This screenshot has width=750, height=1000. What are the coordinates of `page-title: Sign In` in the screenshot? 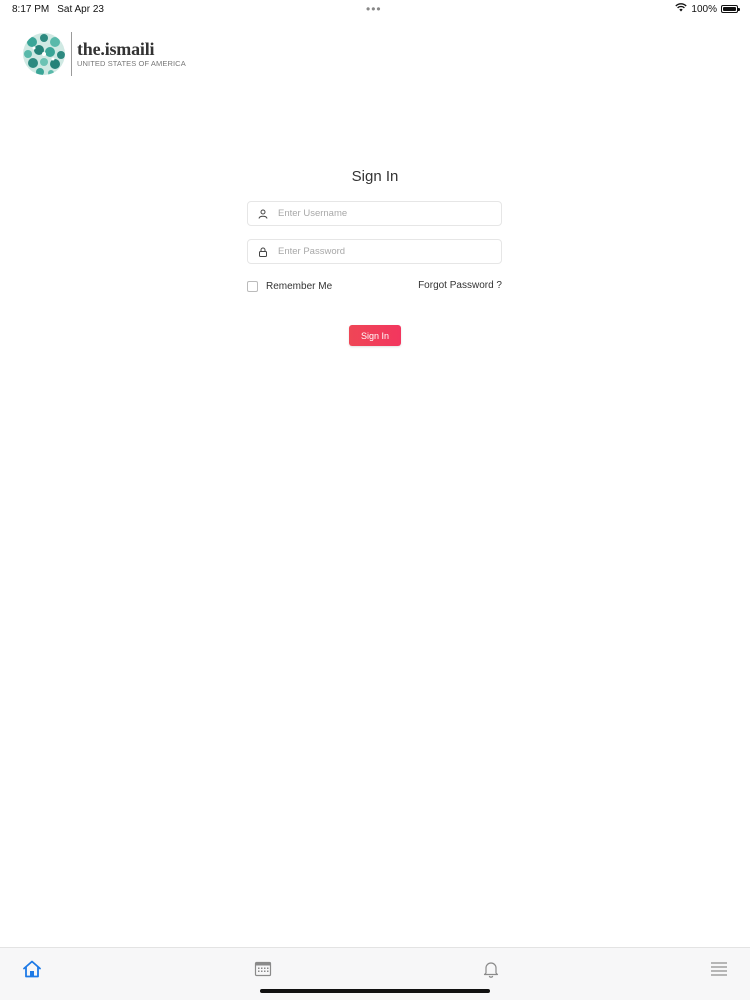 It's located at (375, 176).